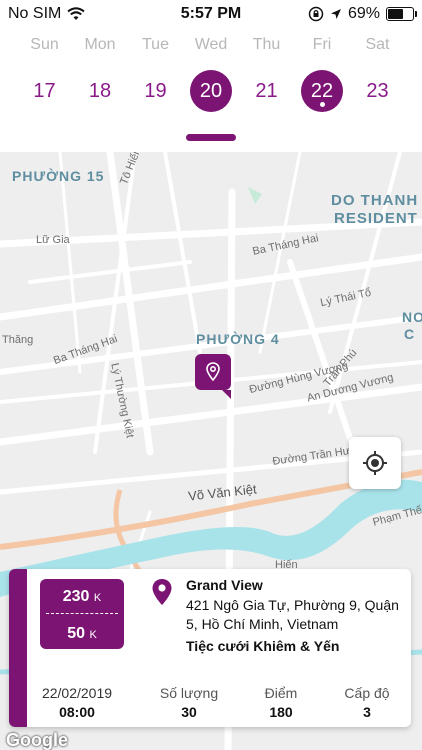 The image size is (422, 750). I want to click on crosshair-icon, so click(375, 463).